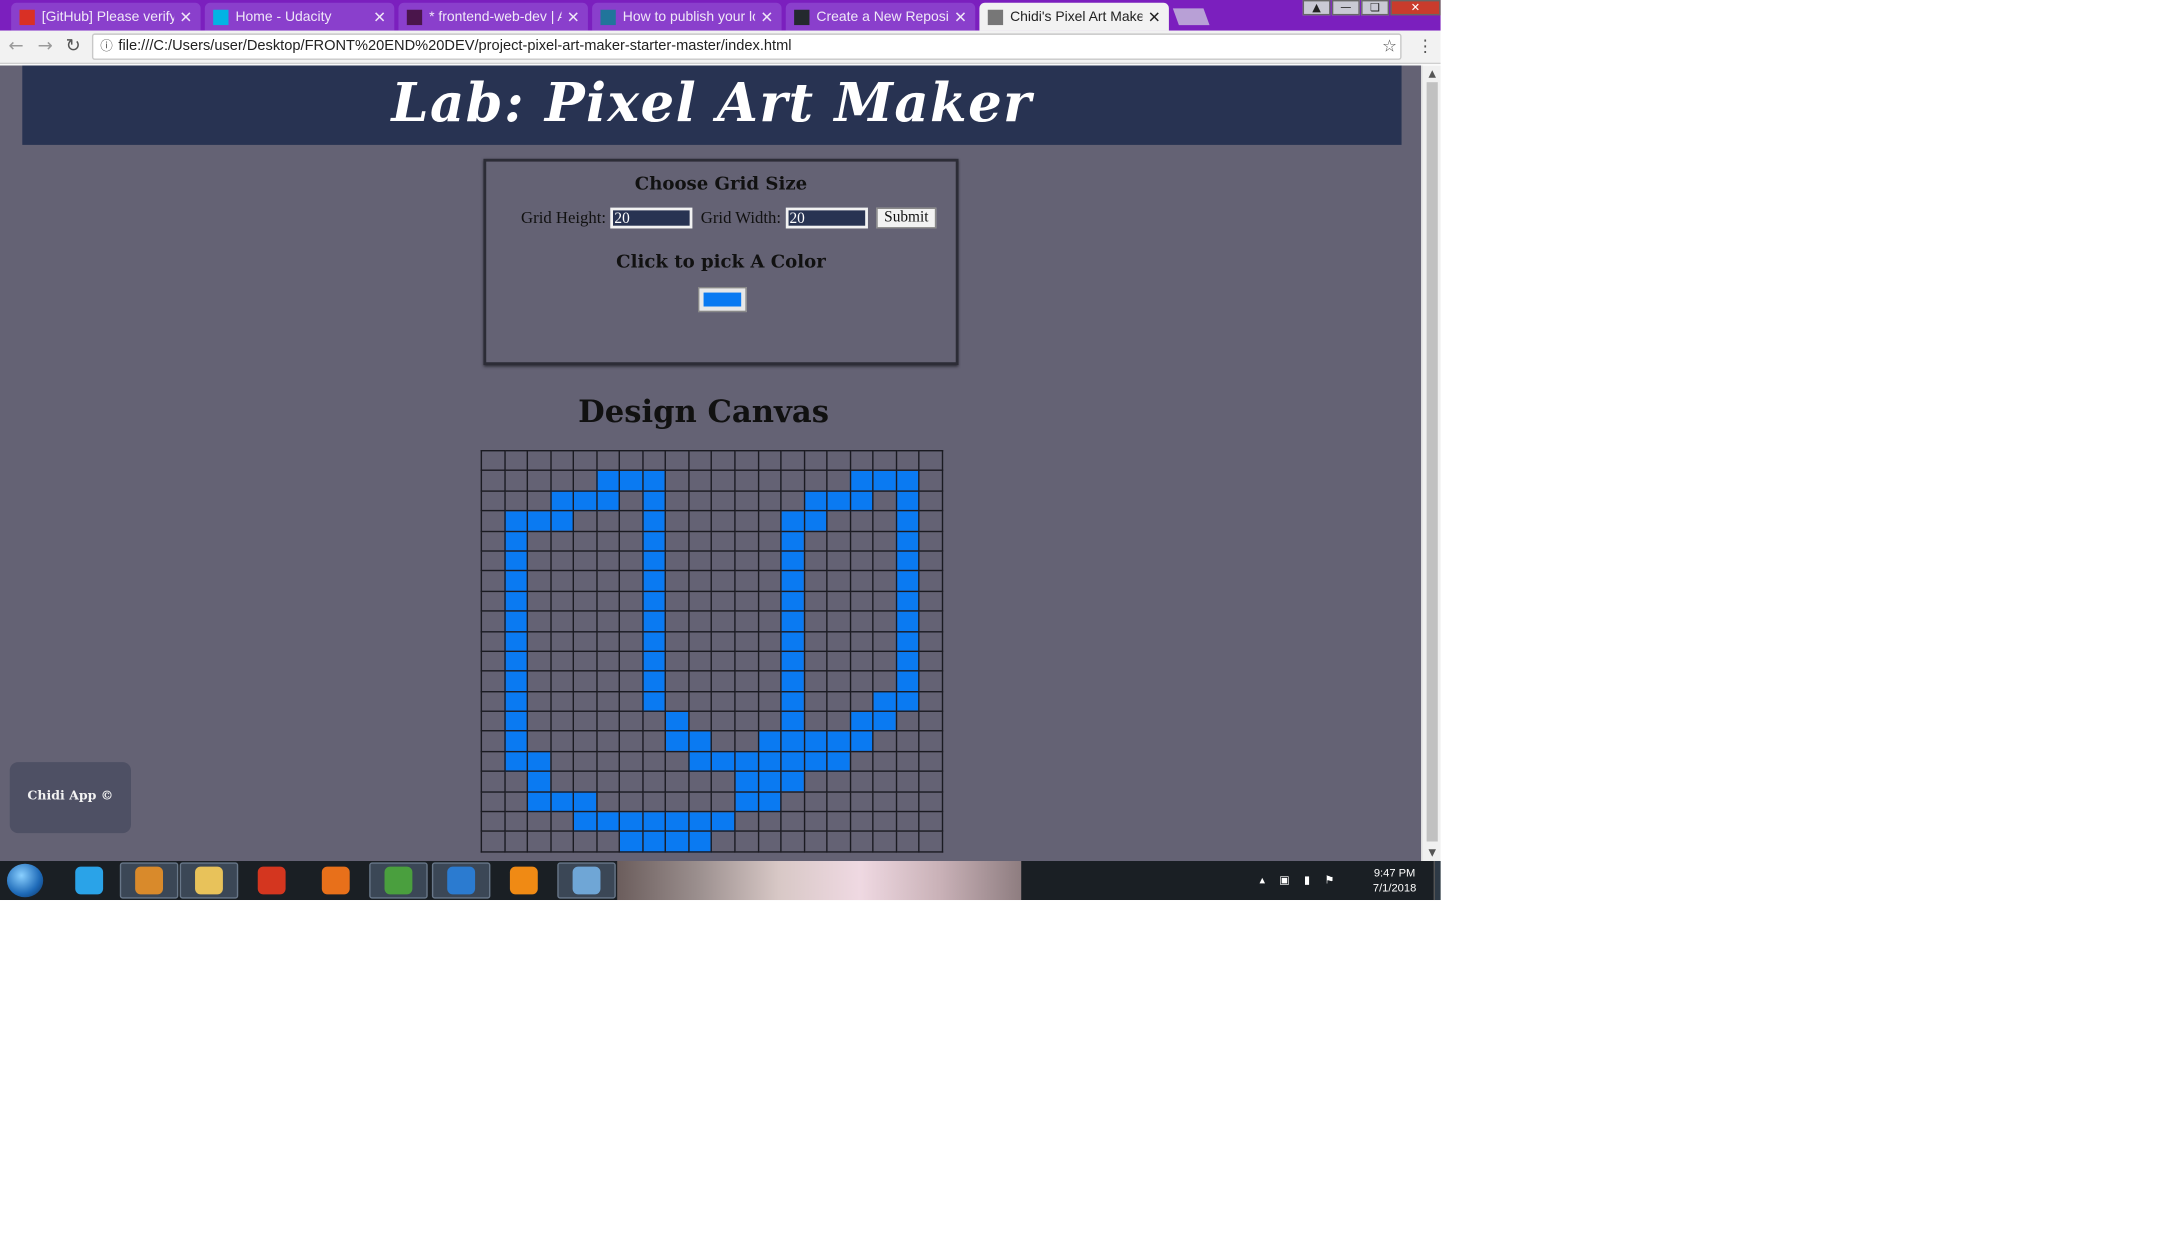 The image size is (2184, 1254). Describe the element at coordinates (524, 880) in the screenshot. I see `taskbar-app-button` at that location.